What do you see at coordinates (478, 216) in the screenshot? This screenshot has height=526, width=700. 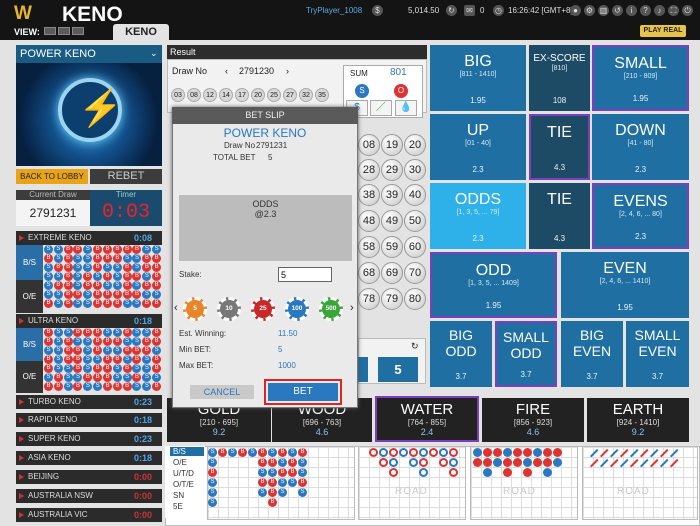 I see `bet-tile-odds: ODDS [1, 3, 5, ... 79] 2.3` at bounding box center [478, 216].